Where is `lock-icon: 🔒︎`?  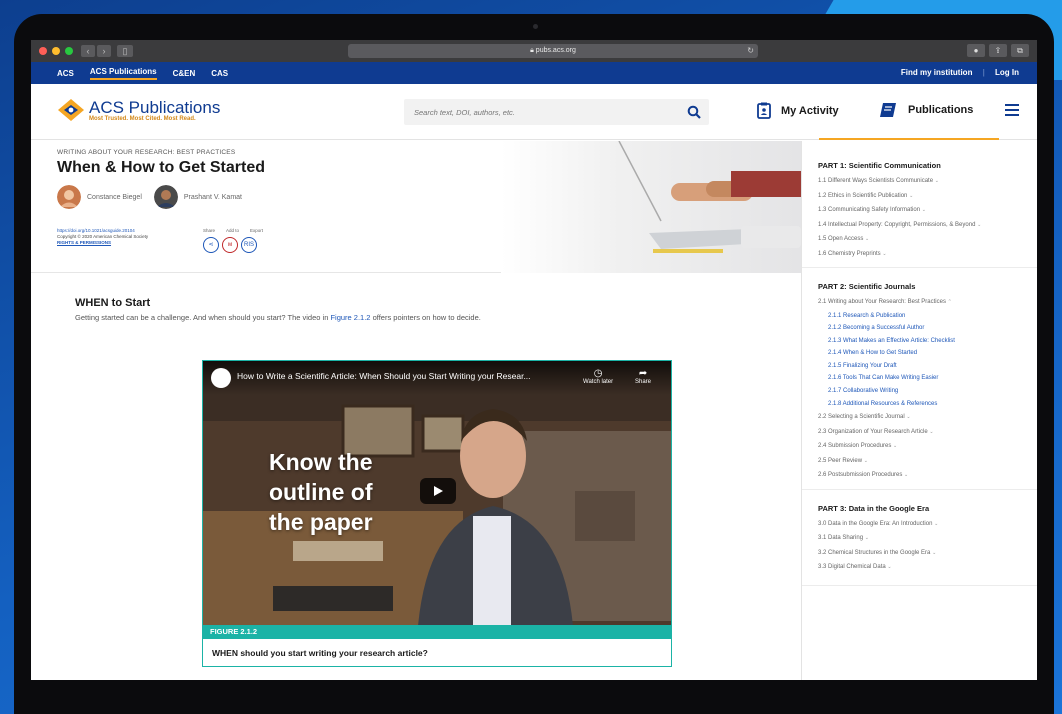 lock-icon: 🔒︎ is located at coordinates (532, 50).